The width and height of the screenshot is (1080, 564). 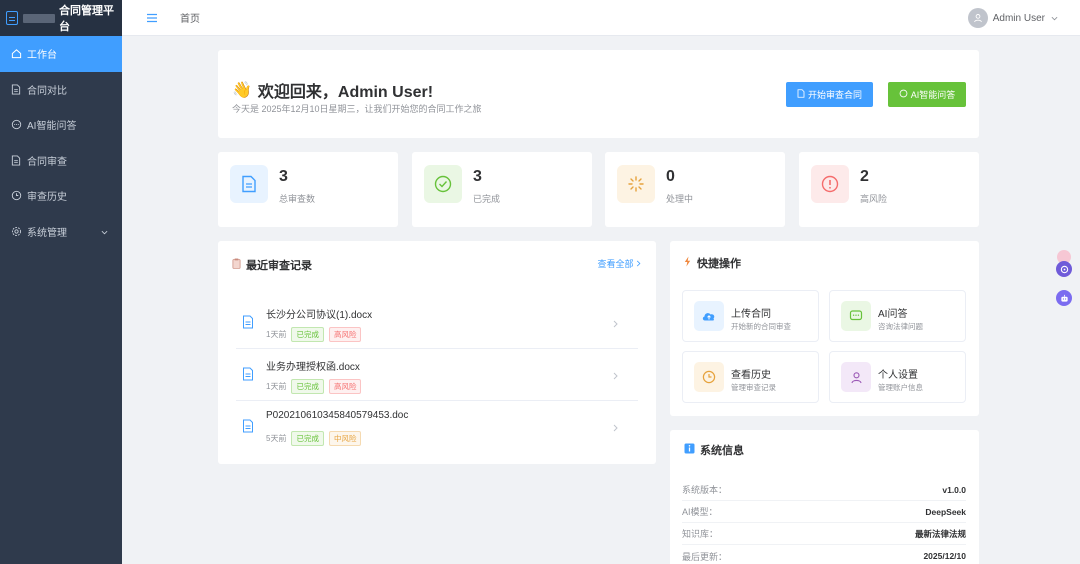 I want to click on action-desc: 开始新的合同审查, so click(x=761, y=326).